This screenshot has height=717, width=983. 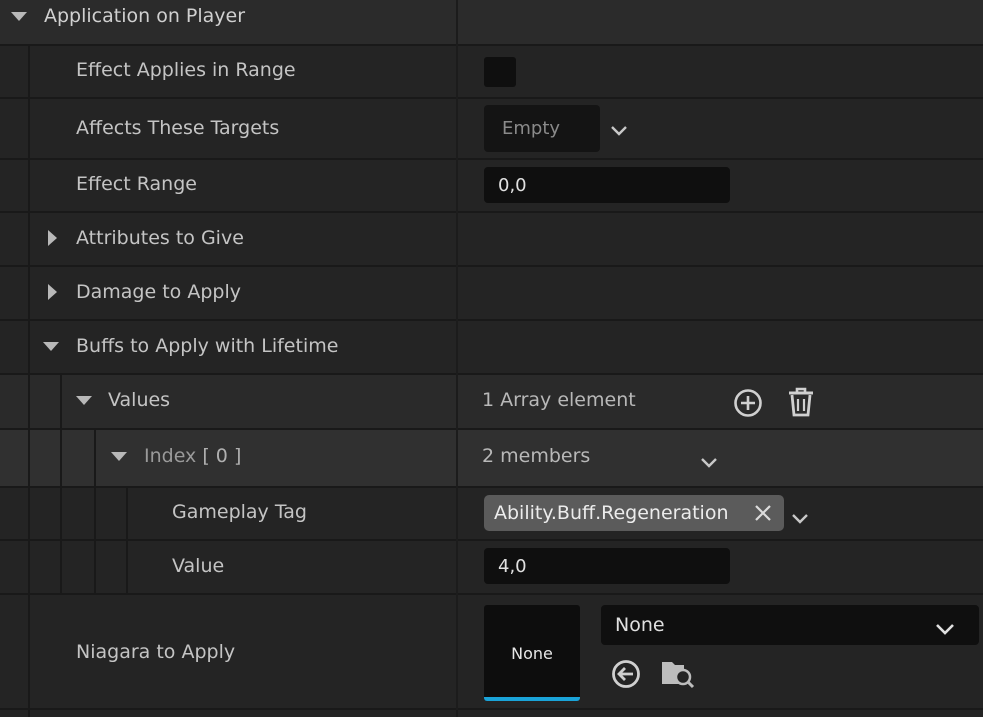 What do you see at coordinates (139, 400) in the screenshot?
I see `property-label: Values` at bounding box center [139, 400].